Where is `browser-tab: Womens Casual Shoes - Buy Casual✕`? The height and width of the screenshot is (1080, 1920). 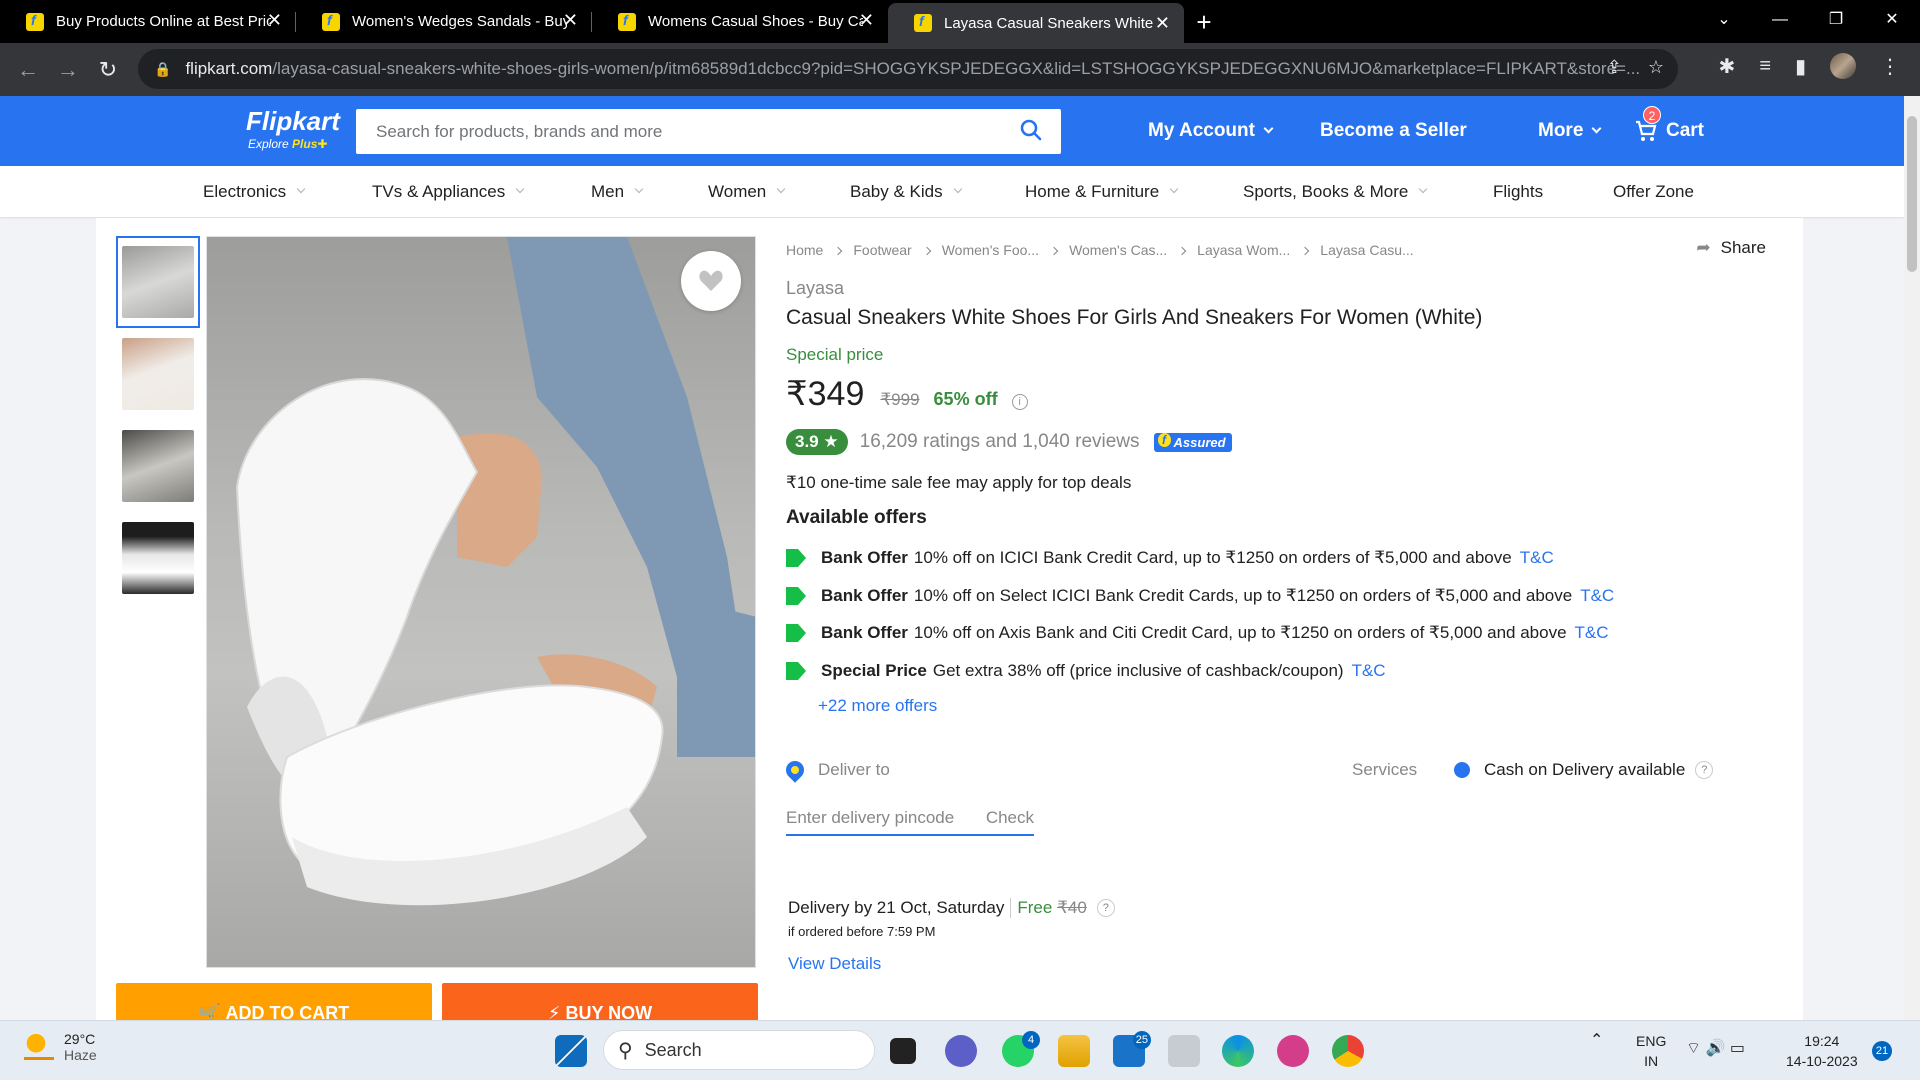
browser-tab: Womens Casual Shoes - Buy Casual✕ is located at coordinates (740, 21).